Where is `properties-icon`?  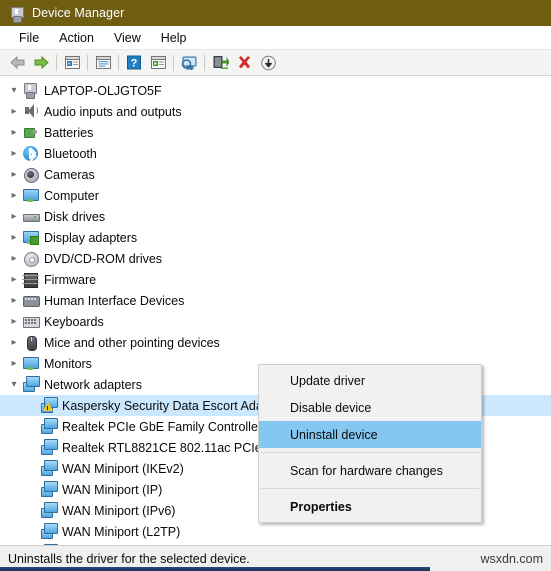 properties-icon is located at coordinates (103, 63).